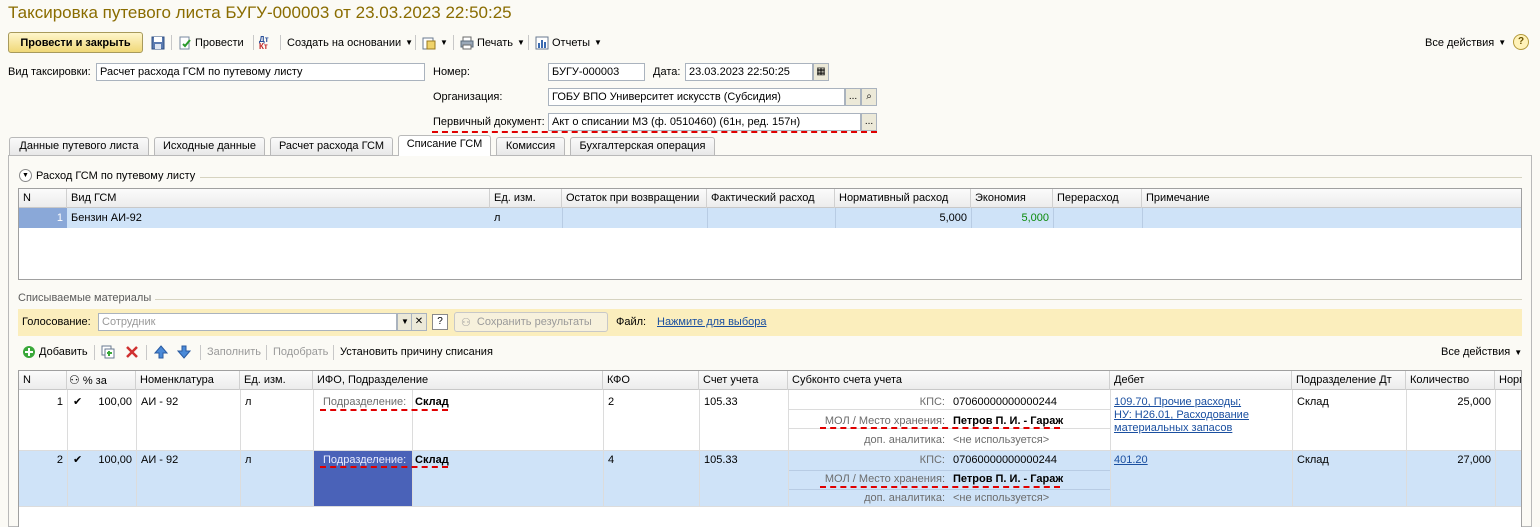 The width and height of the screenshot is (1540, 527). I want to click on row-number: 1, so click(59, 402).